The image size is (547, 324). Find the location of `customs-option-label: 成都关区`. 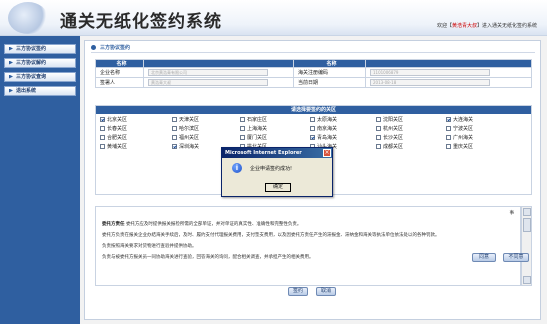

customs-option-label: 成都关区 is located at coordinates (393, 147).